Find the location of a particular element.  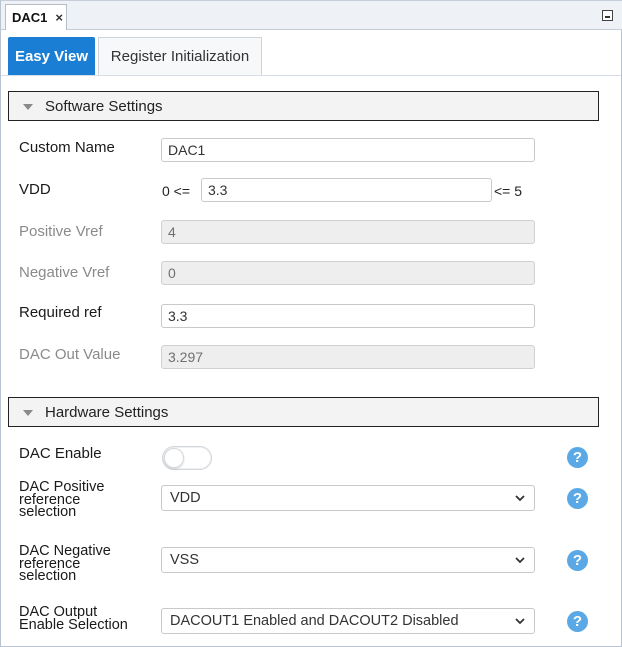

vdd-max-suffix: <= 5 is located at coordinates (508, 191).